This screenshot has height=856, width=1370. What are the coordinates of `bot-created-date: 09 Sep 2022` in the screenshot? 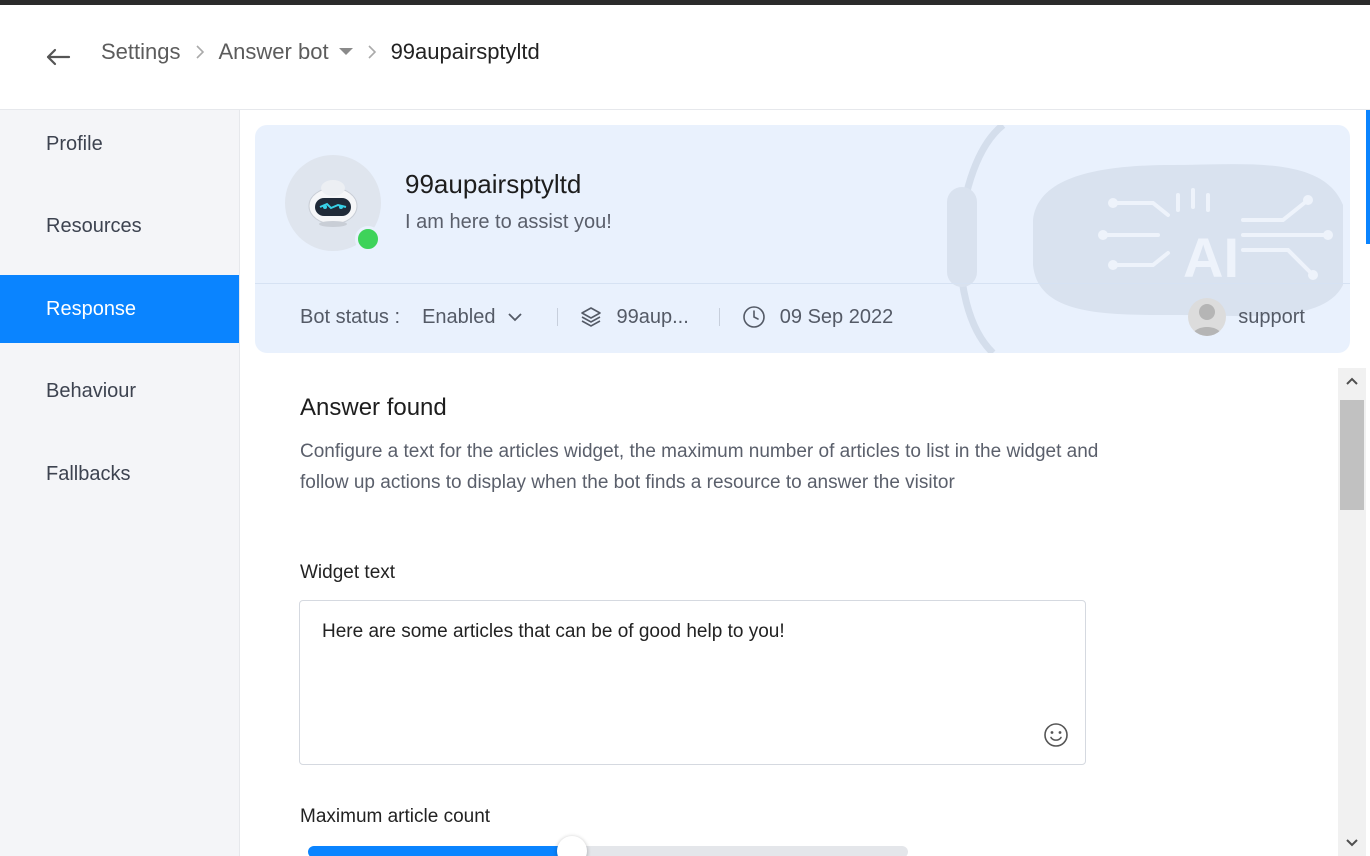 It's located at (836, 316).